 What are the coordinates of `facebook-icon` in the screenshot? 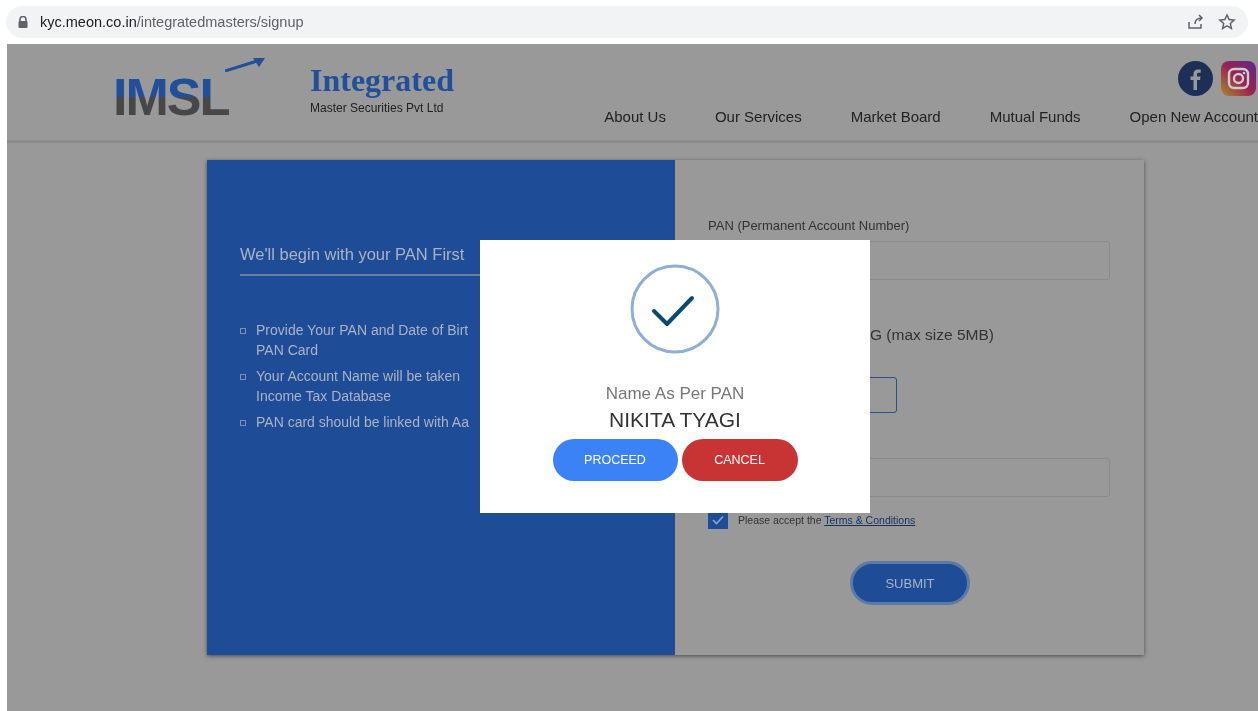 It's located at (1195, 78).